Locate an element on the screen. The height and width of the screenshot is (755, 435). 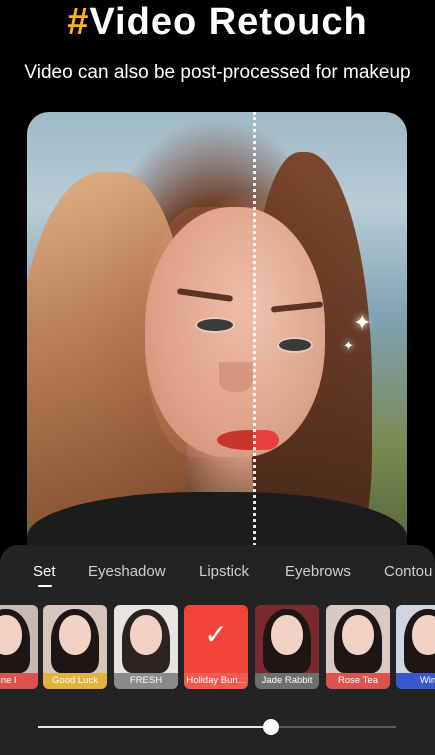
tab-contour: Contou is located at coordinates (408, 571).